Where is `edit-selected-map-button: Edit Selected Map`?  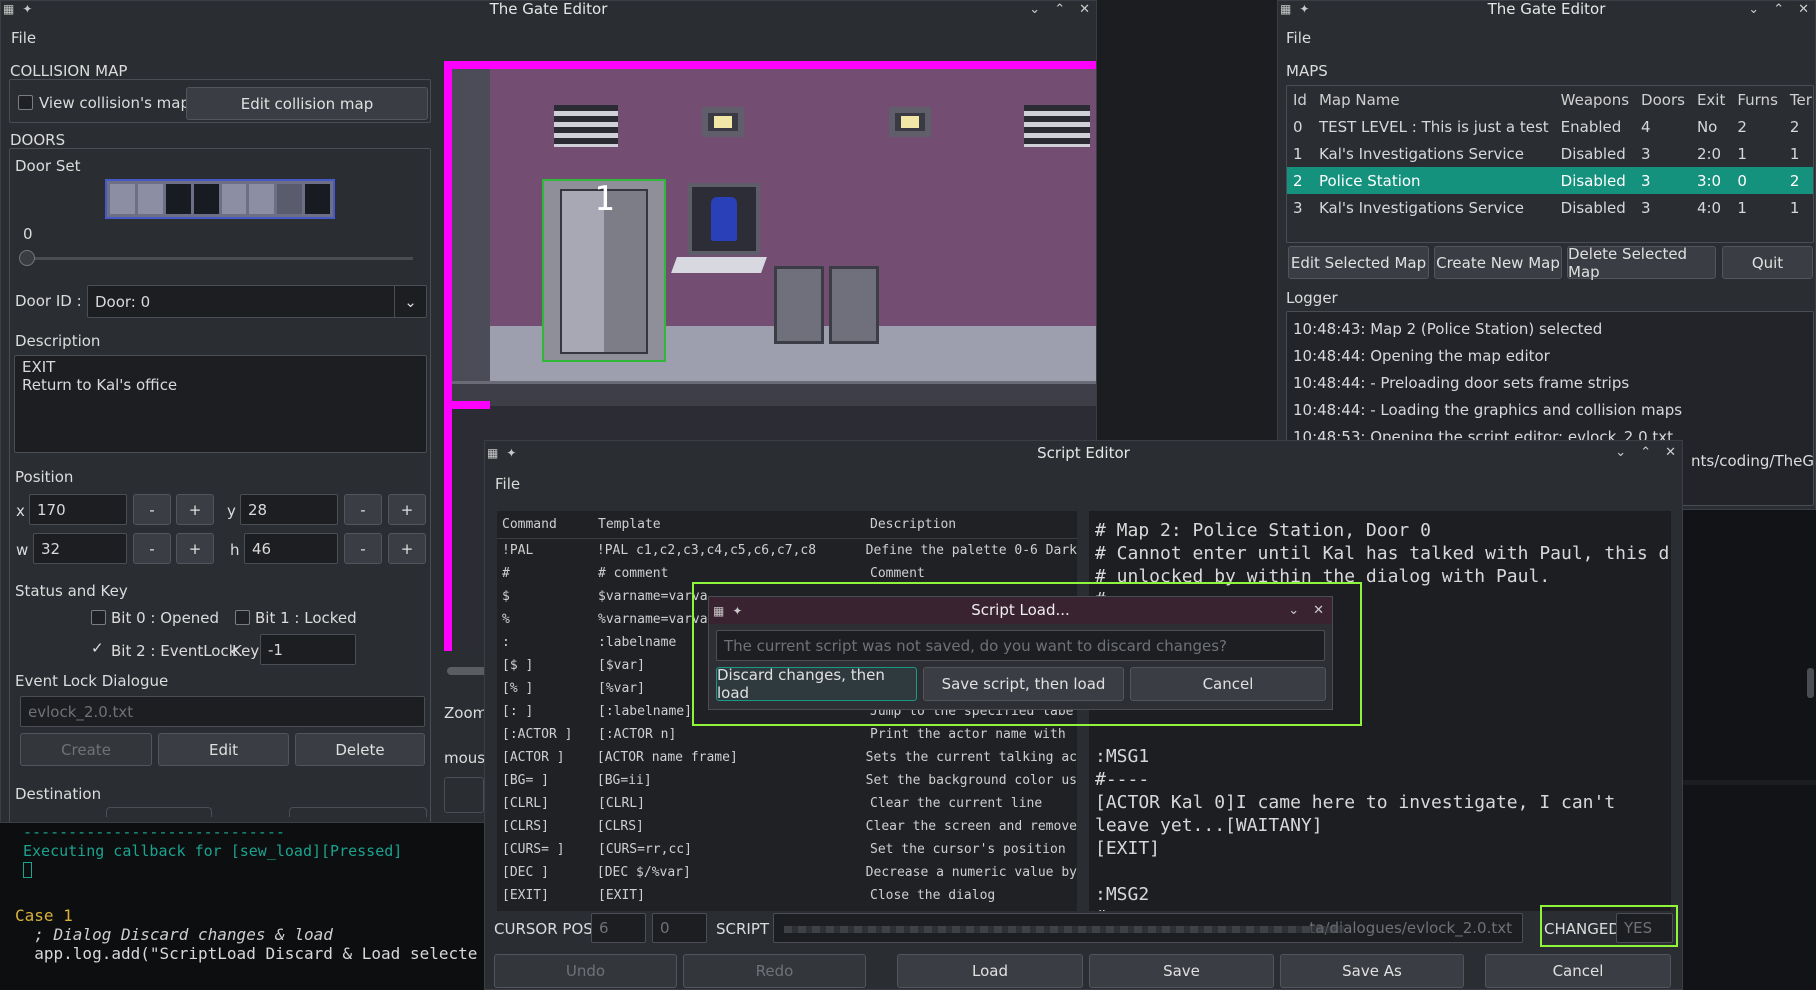
edit-selected-map-button: Edit Selected Map is located at coordinates (1358, 262).